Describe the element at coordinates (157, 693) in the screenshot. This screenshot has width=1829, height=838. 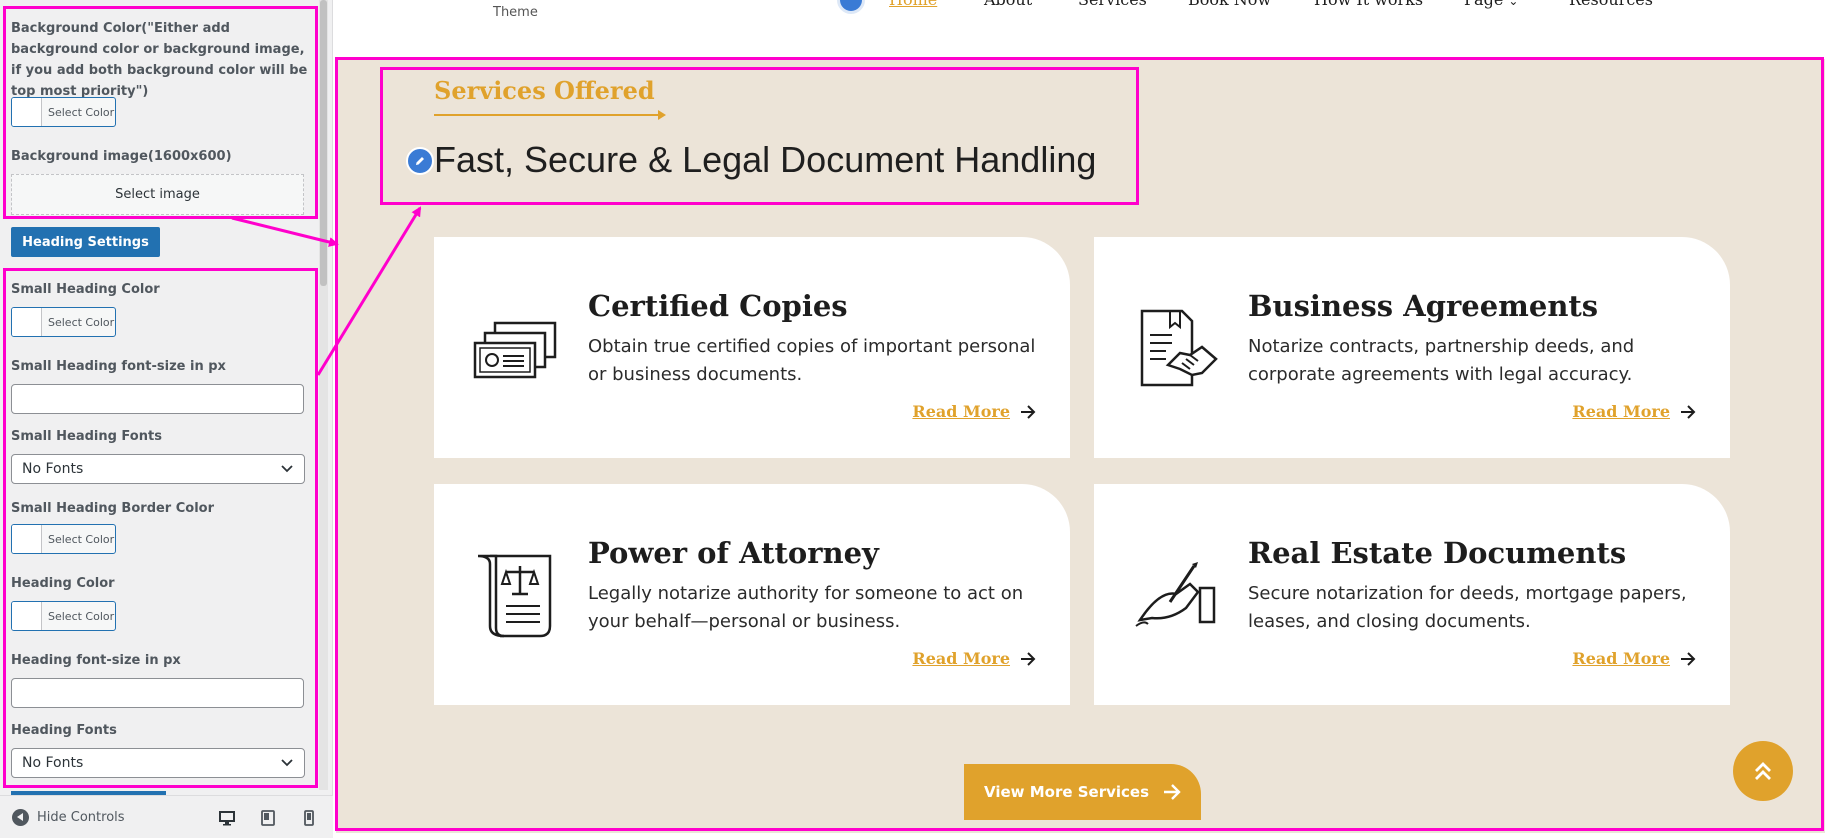
I see `heading-size-input` at that location.